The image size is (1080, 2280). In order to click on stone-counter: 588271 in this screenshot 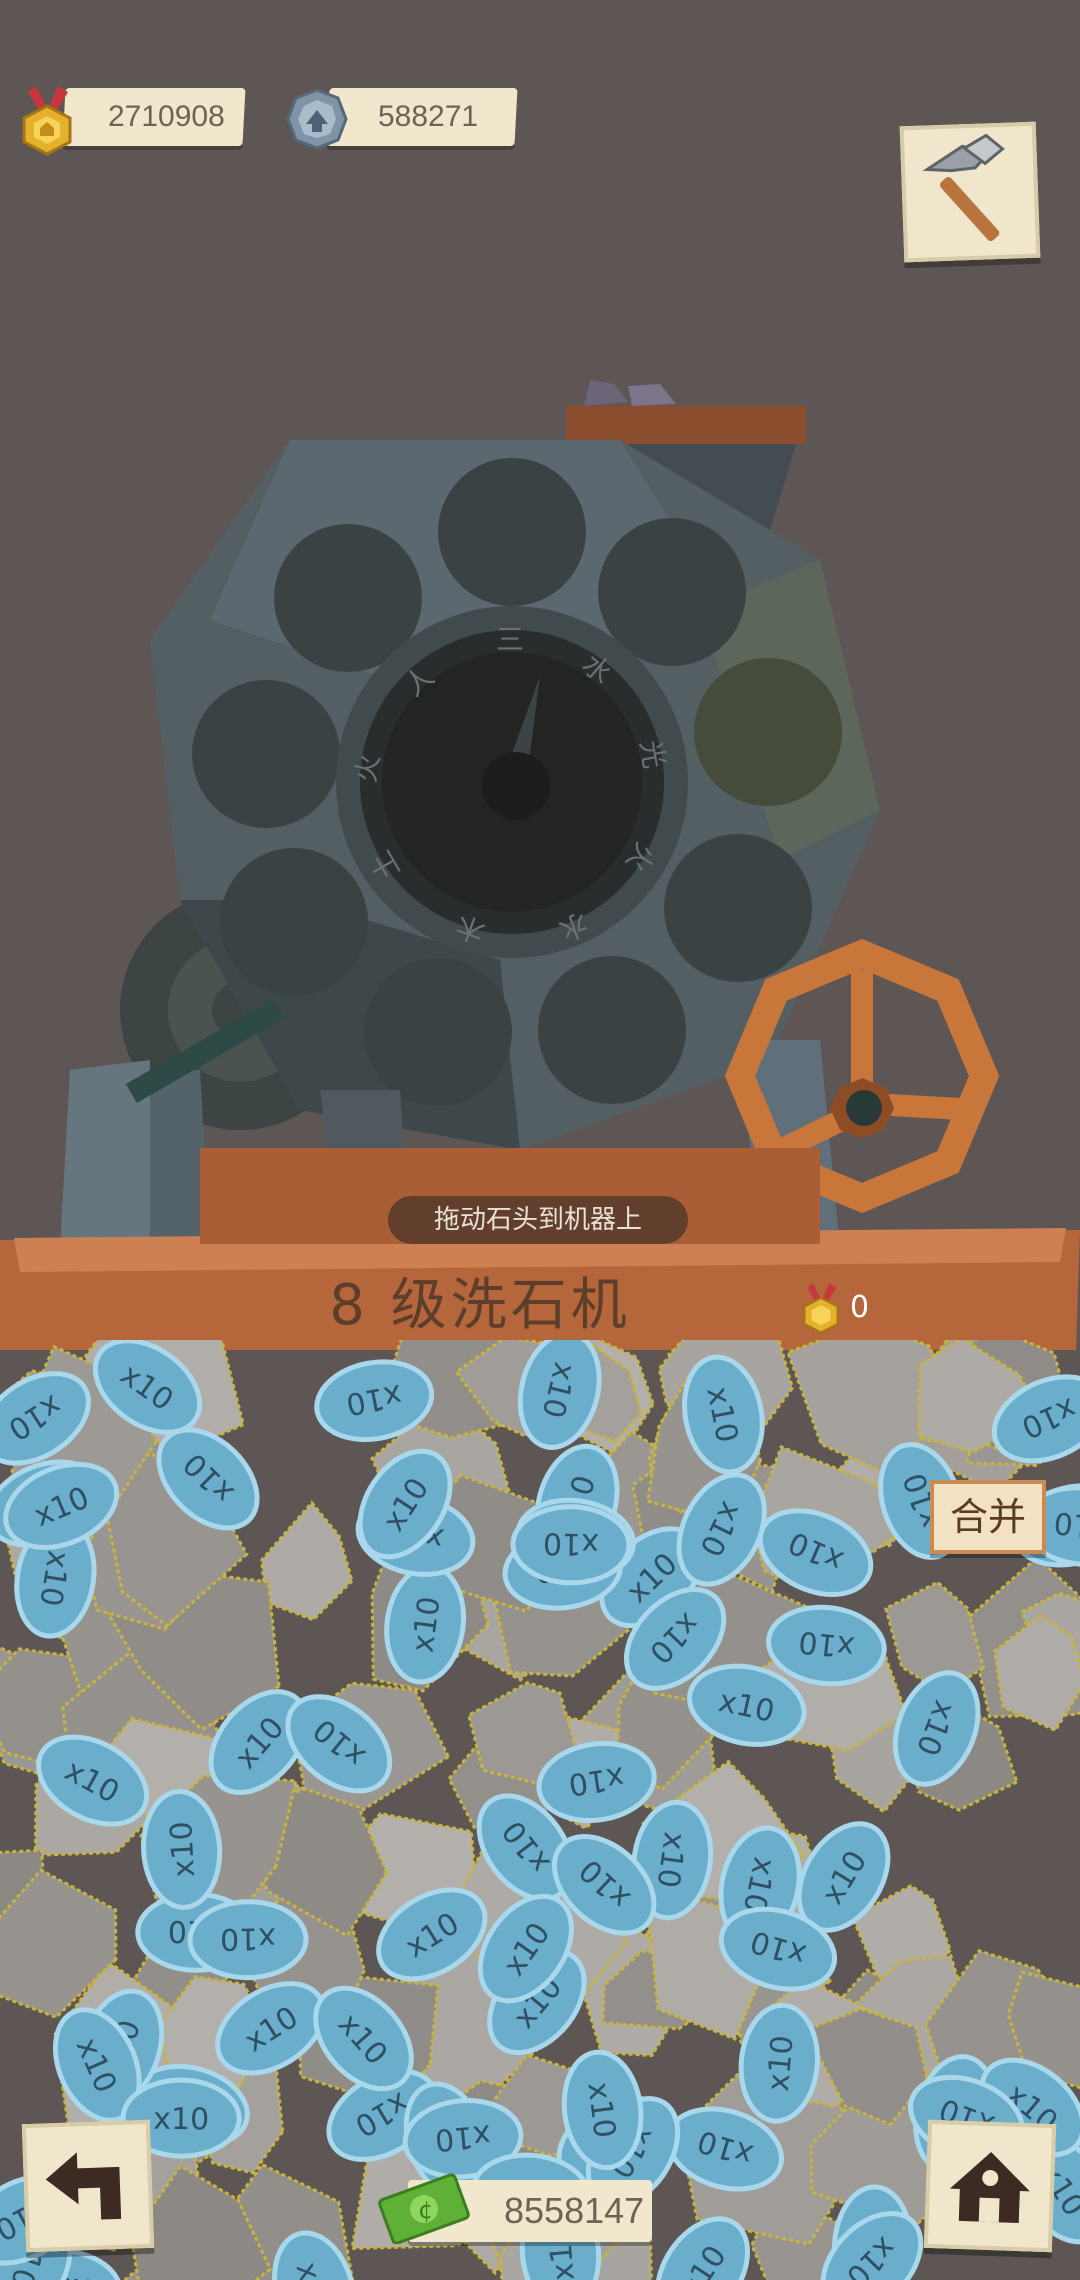, I will do `click(422, 117)`.